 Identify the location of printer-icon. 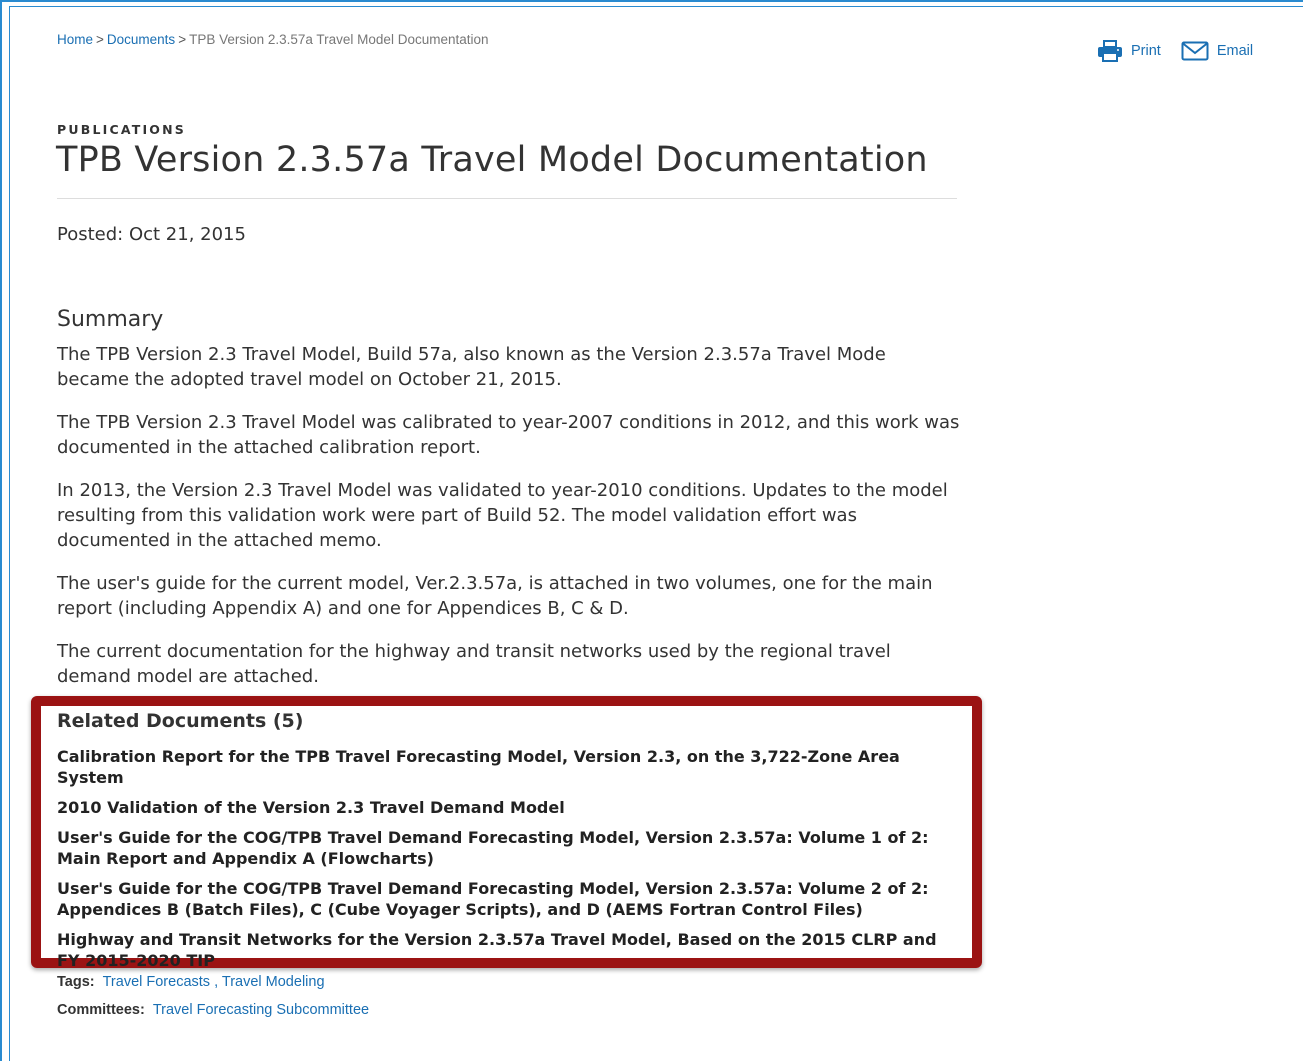
(1110, 51).